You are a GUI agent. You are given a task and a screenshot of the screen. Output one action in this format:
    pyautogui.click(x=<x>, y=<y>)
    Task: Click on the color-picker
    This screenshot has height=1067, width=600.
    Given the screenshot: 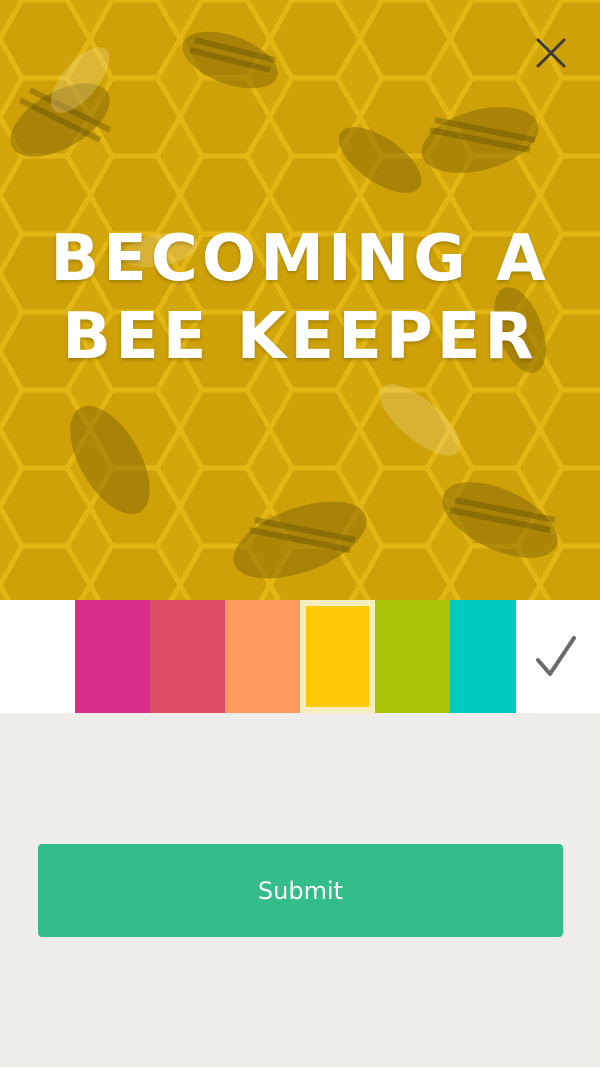 What is the action you would take?
    pyautogui.click(x=300, y=656)
    